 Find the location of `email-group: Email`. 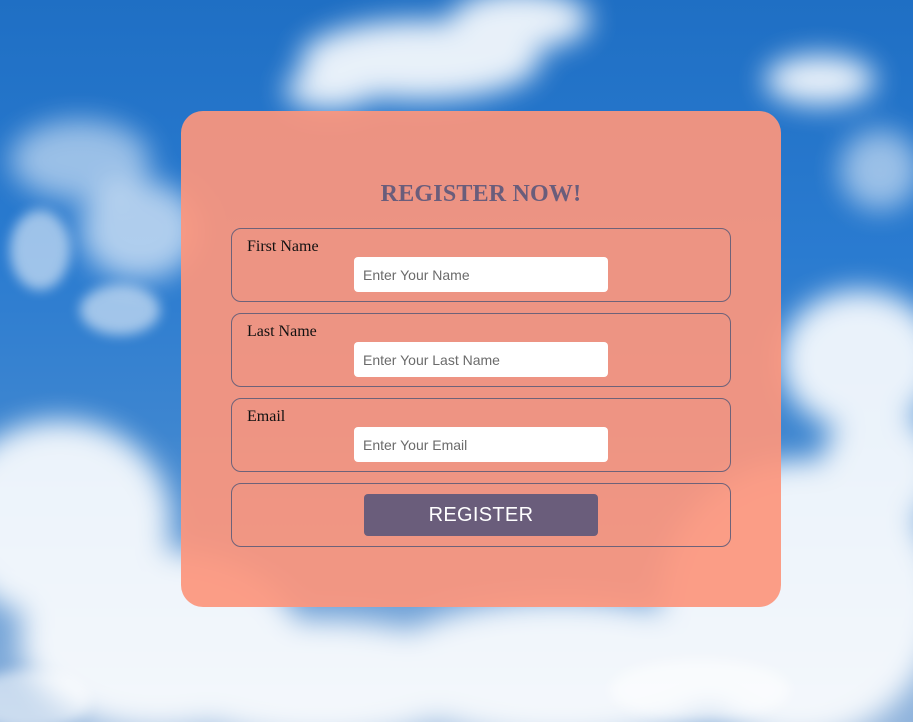

email-group: Email is located at coordinates (481, 435).